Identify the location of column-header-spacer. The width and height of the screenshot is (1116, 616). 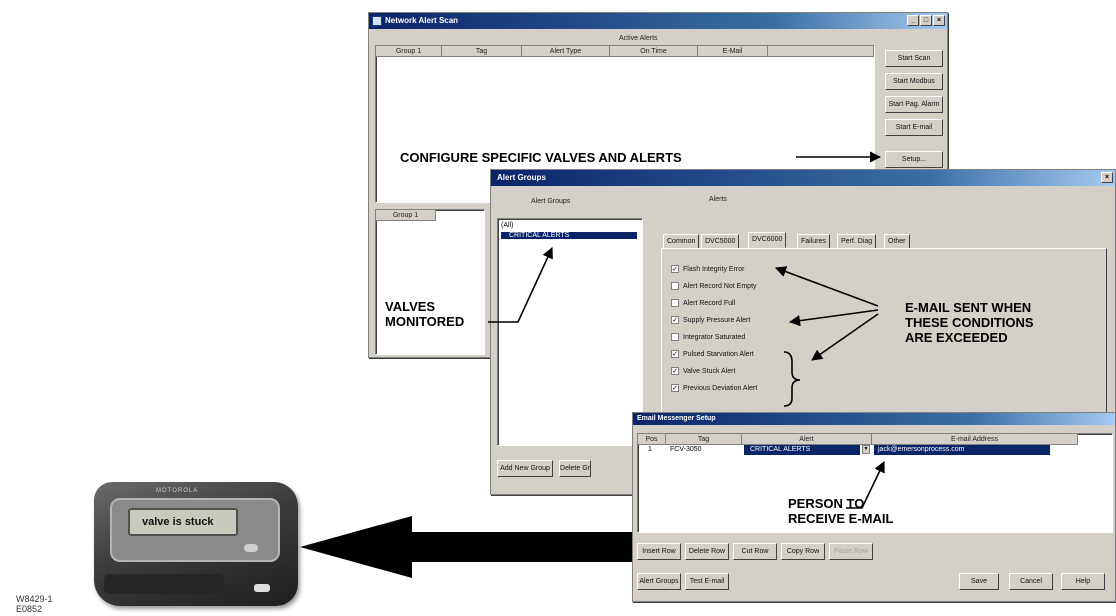
(821, 51).